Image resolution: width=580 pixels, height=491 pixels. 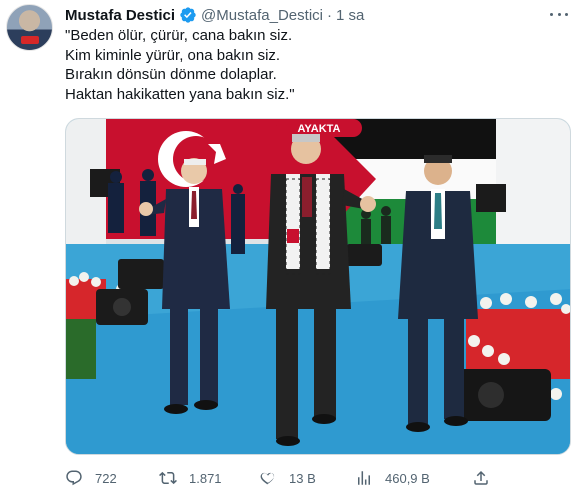 What do you see at coordinates (262, 15) in the screenshot?
I see `author-handle: @Mustafa_Destici` at bounding box center [262, 15].